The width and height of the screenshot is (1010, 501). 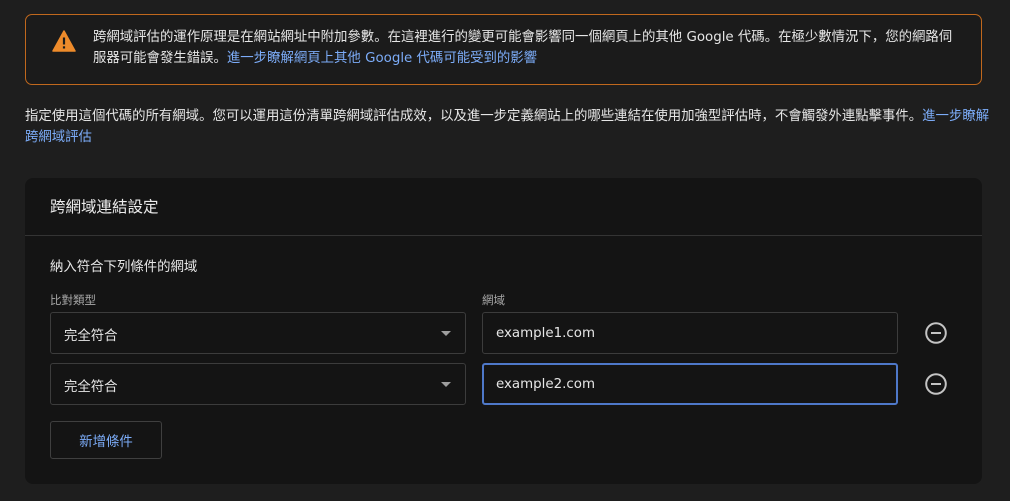 I want to click on include-domains-heading: 納入符合下列條件的網域, so click(x=124, y=267).